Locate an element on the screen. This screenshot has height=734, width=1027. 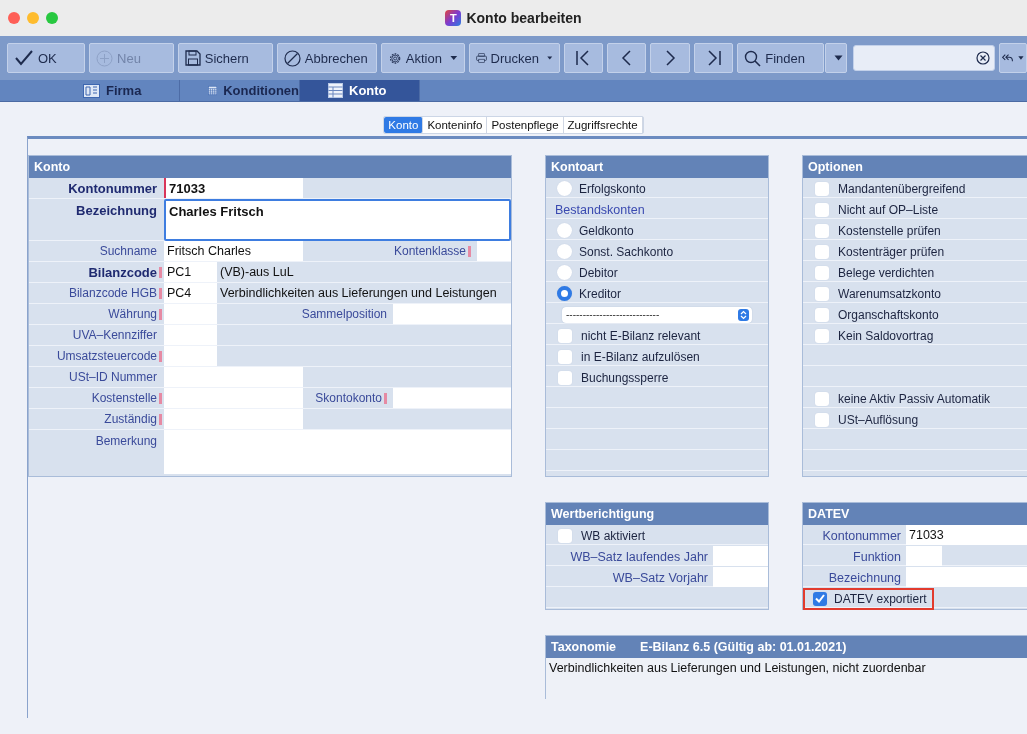
panel-subtitle: E-Bilanz 6.5 (Gültig ab: 01.01.2021) is located at coordinates (743, 647).